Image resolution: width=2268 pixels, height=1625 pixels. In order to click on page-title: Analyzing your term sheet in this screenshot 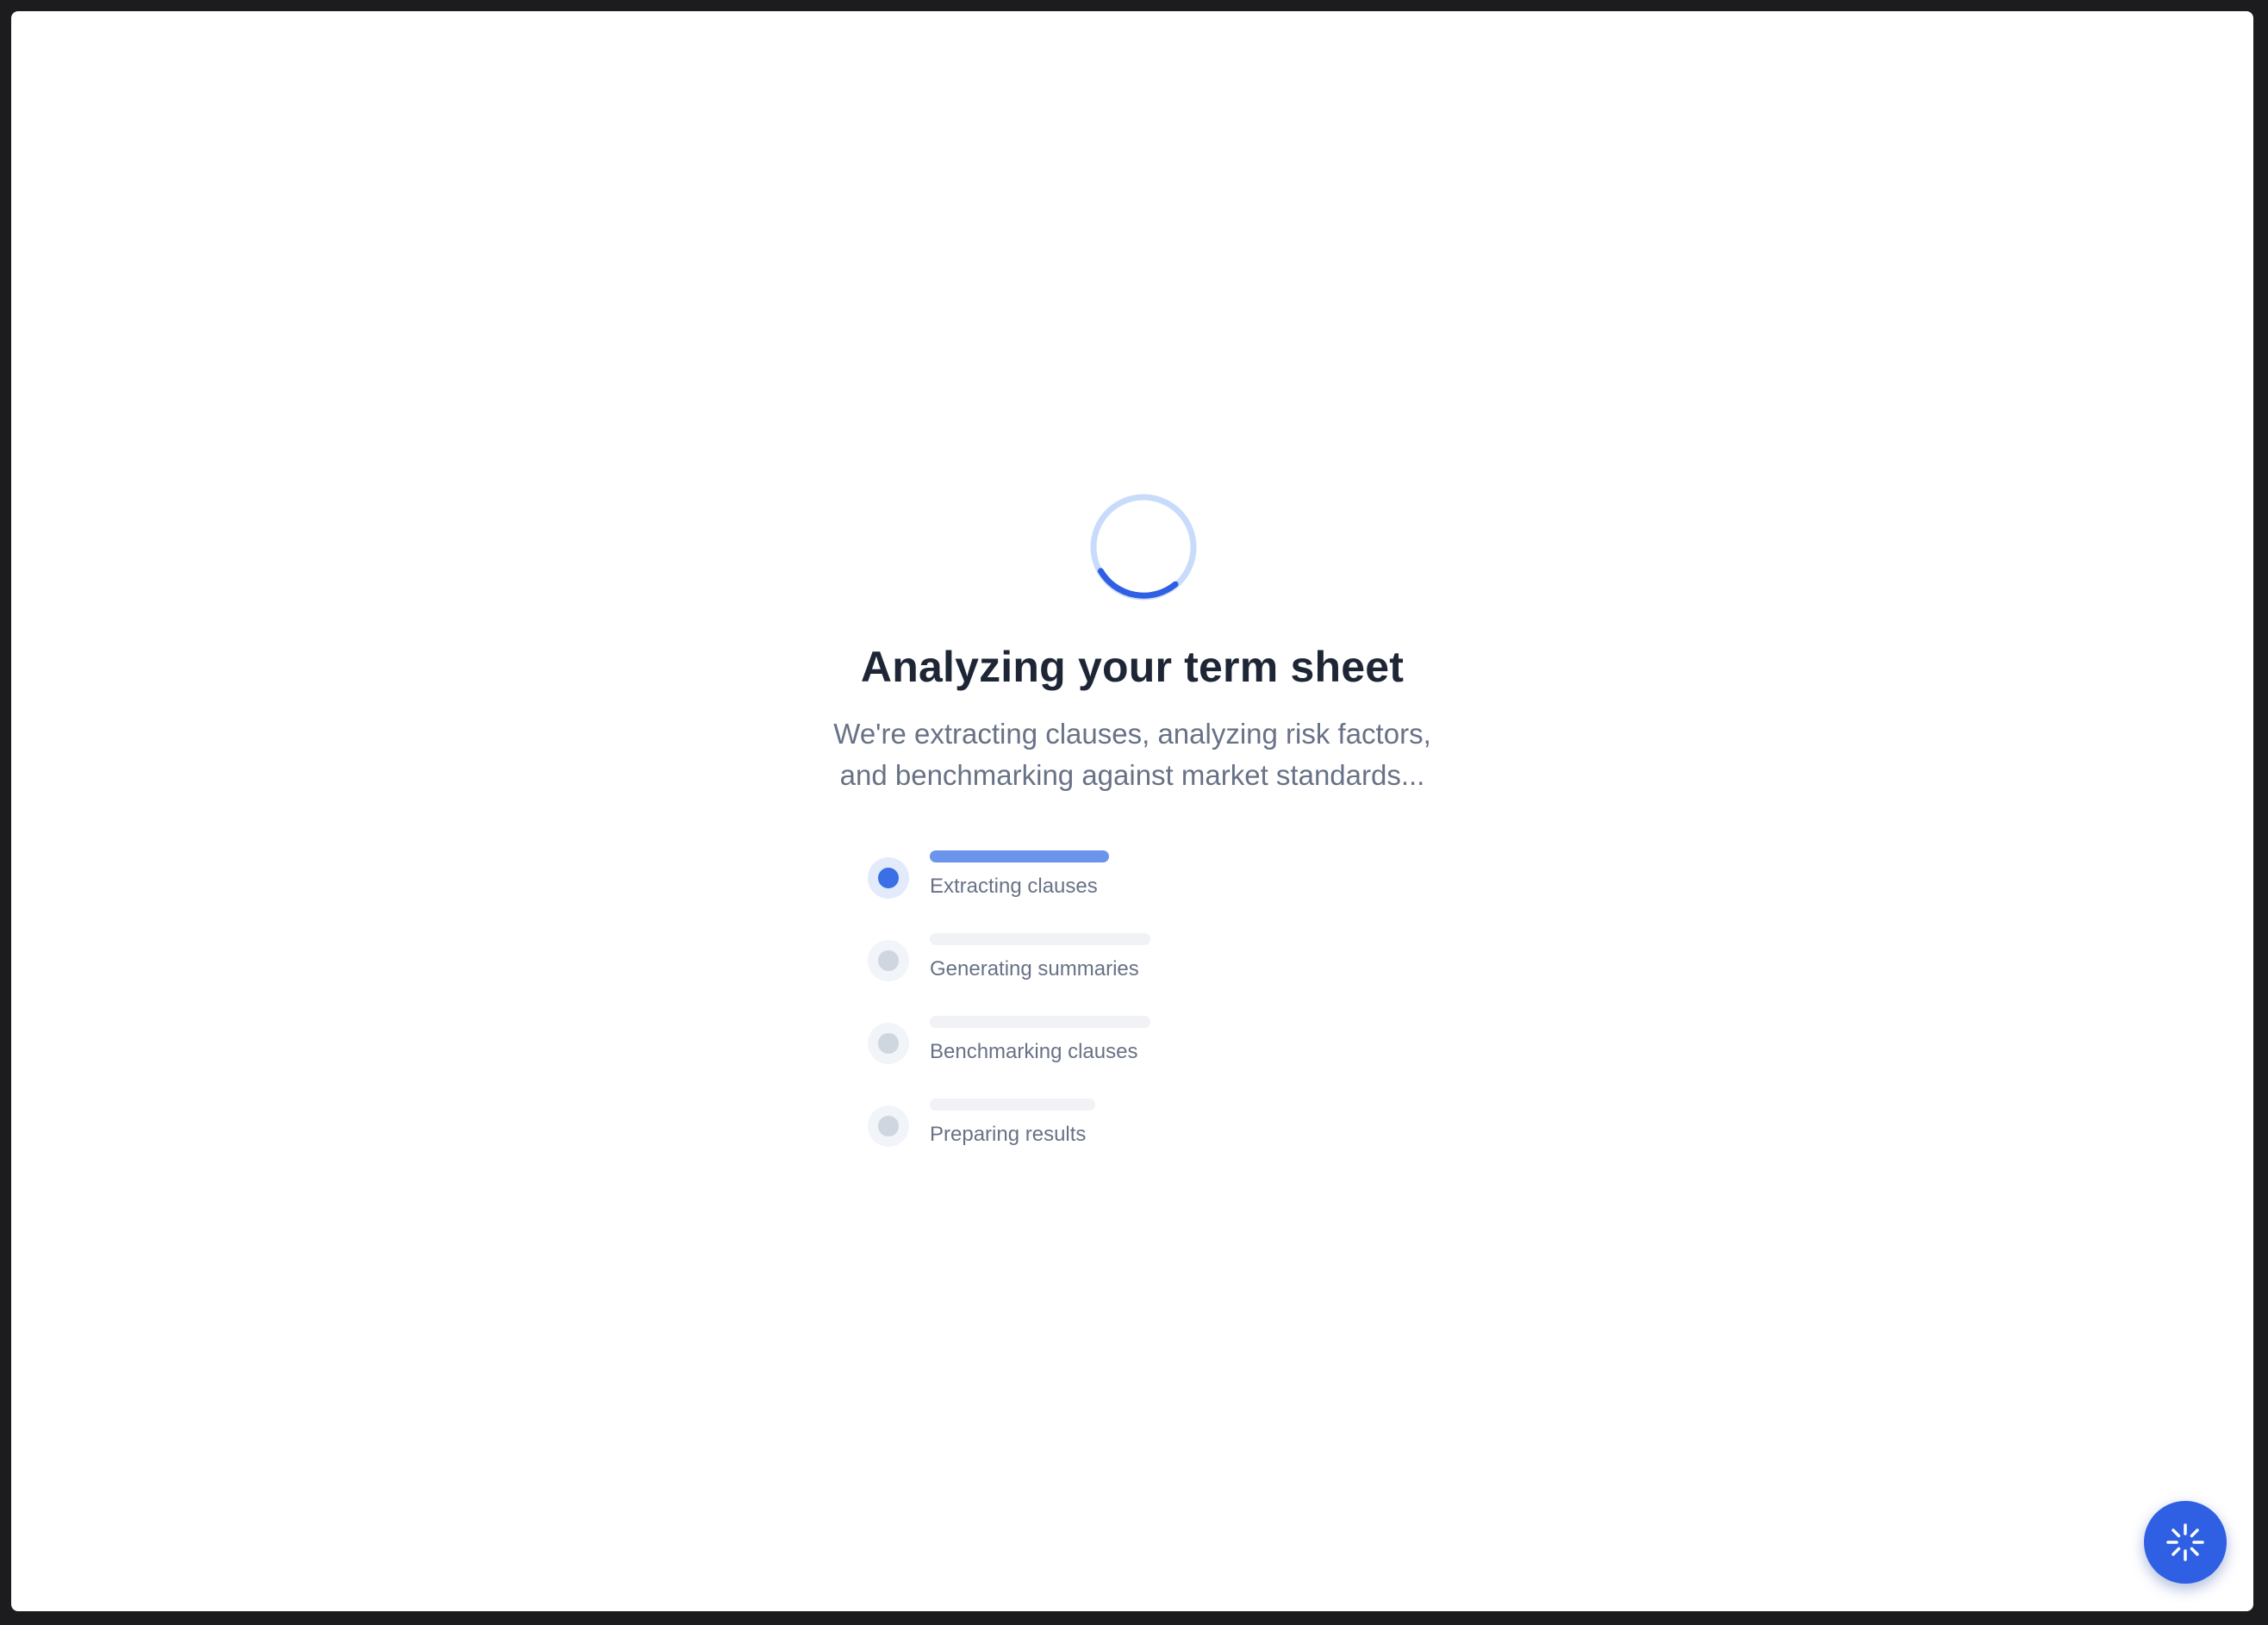, I will do `click(1132, 667)`.